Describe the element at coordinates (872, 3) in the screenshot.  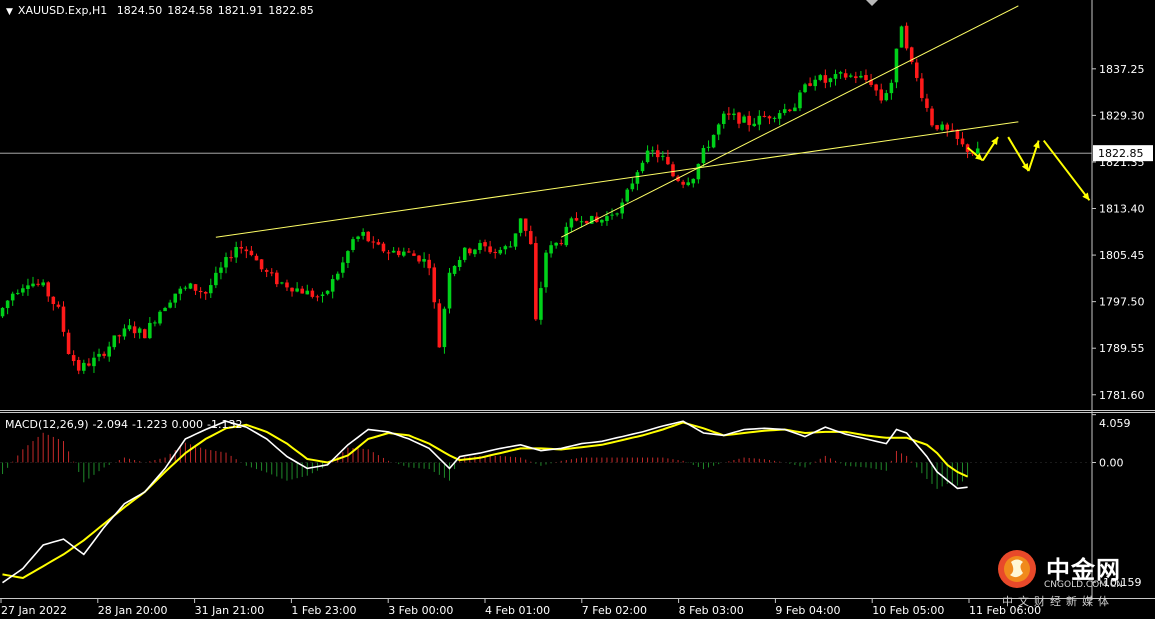
I see `scroll-marker-icon` at that location.